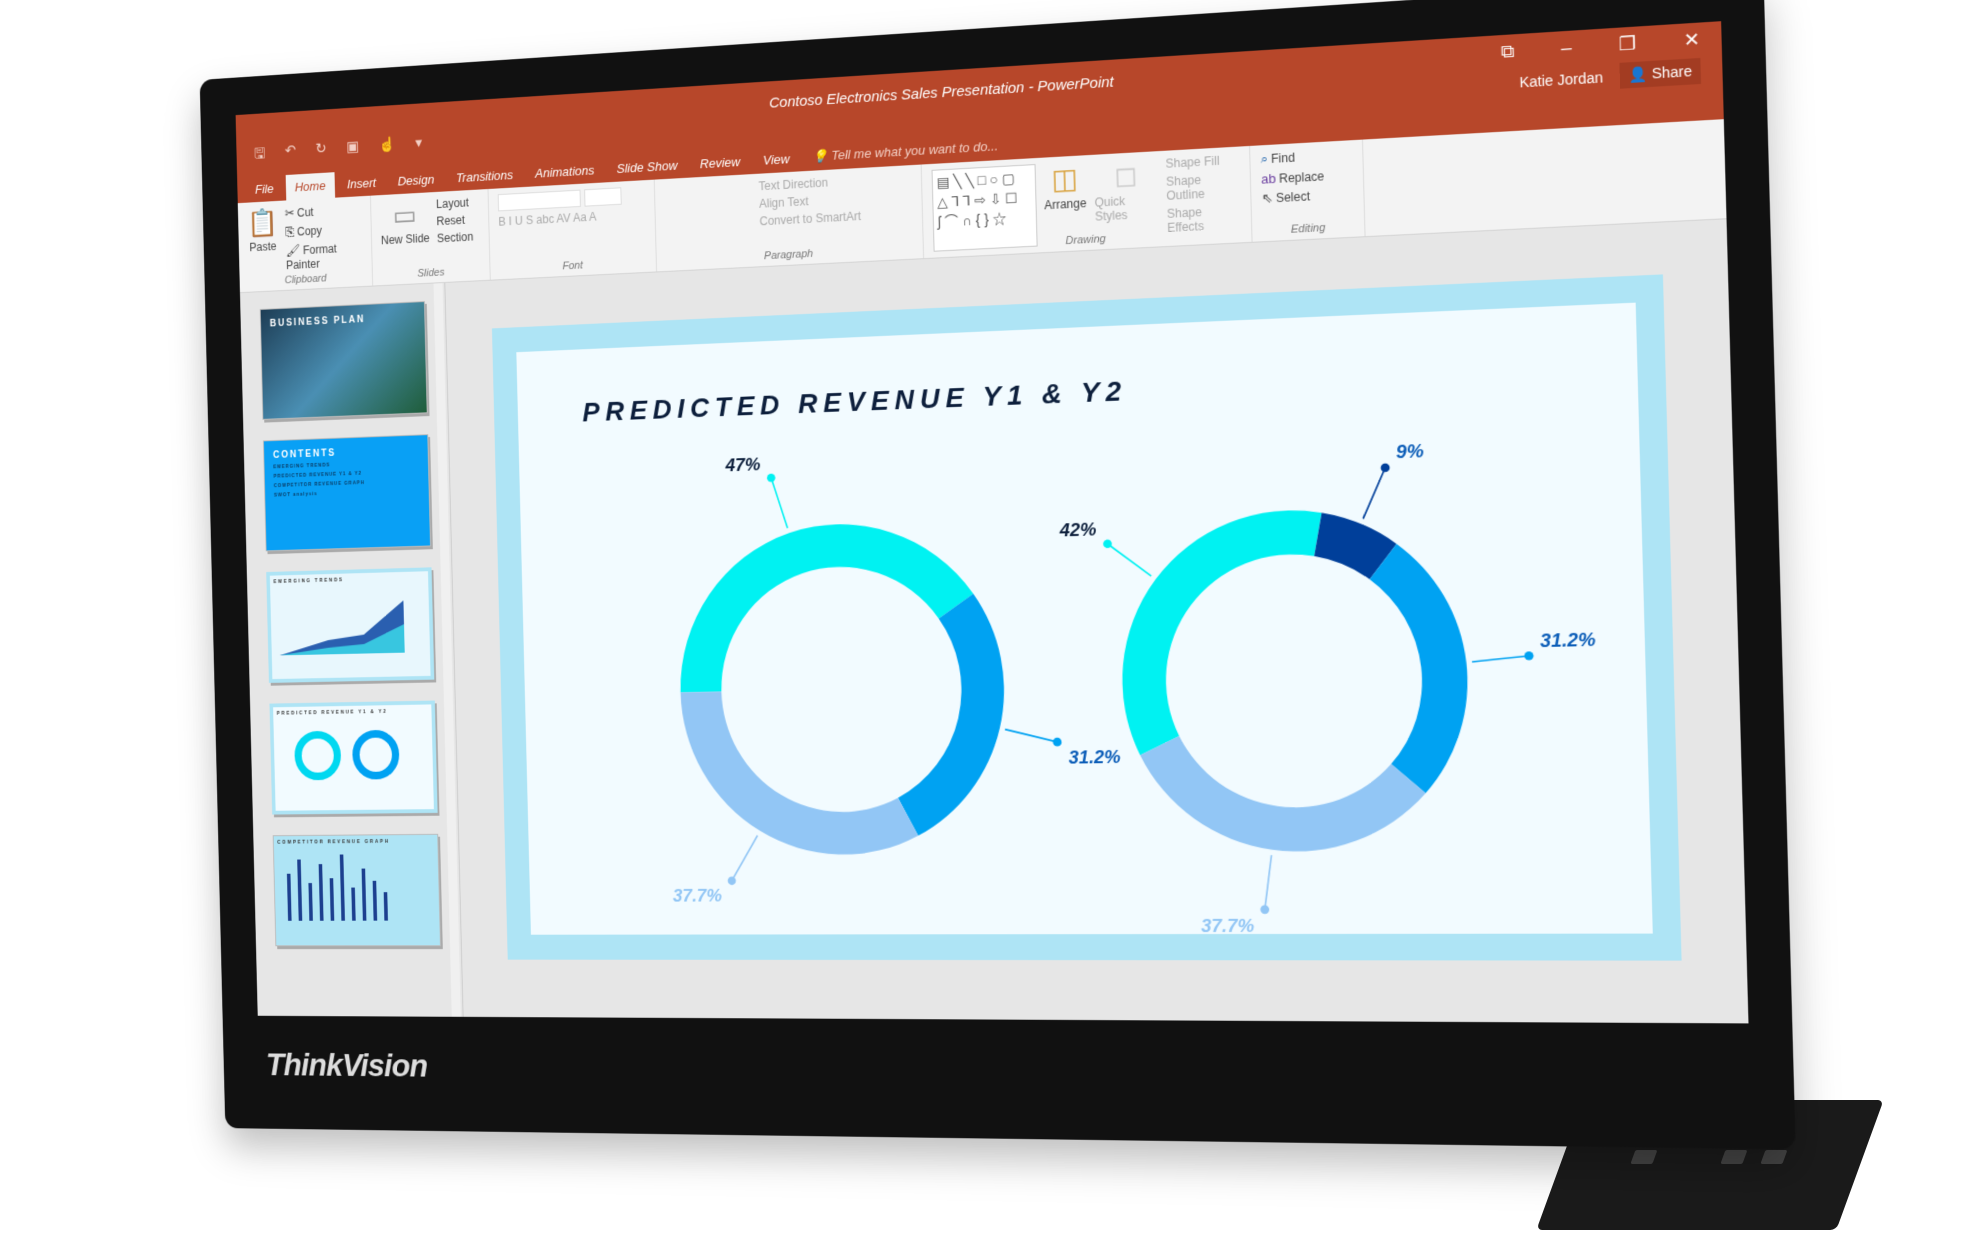  What do you see at coordinates (362, 183) in the screenshot?
I see `tab-insert: Insert` at bounding box center [362, 183].